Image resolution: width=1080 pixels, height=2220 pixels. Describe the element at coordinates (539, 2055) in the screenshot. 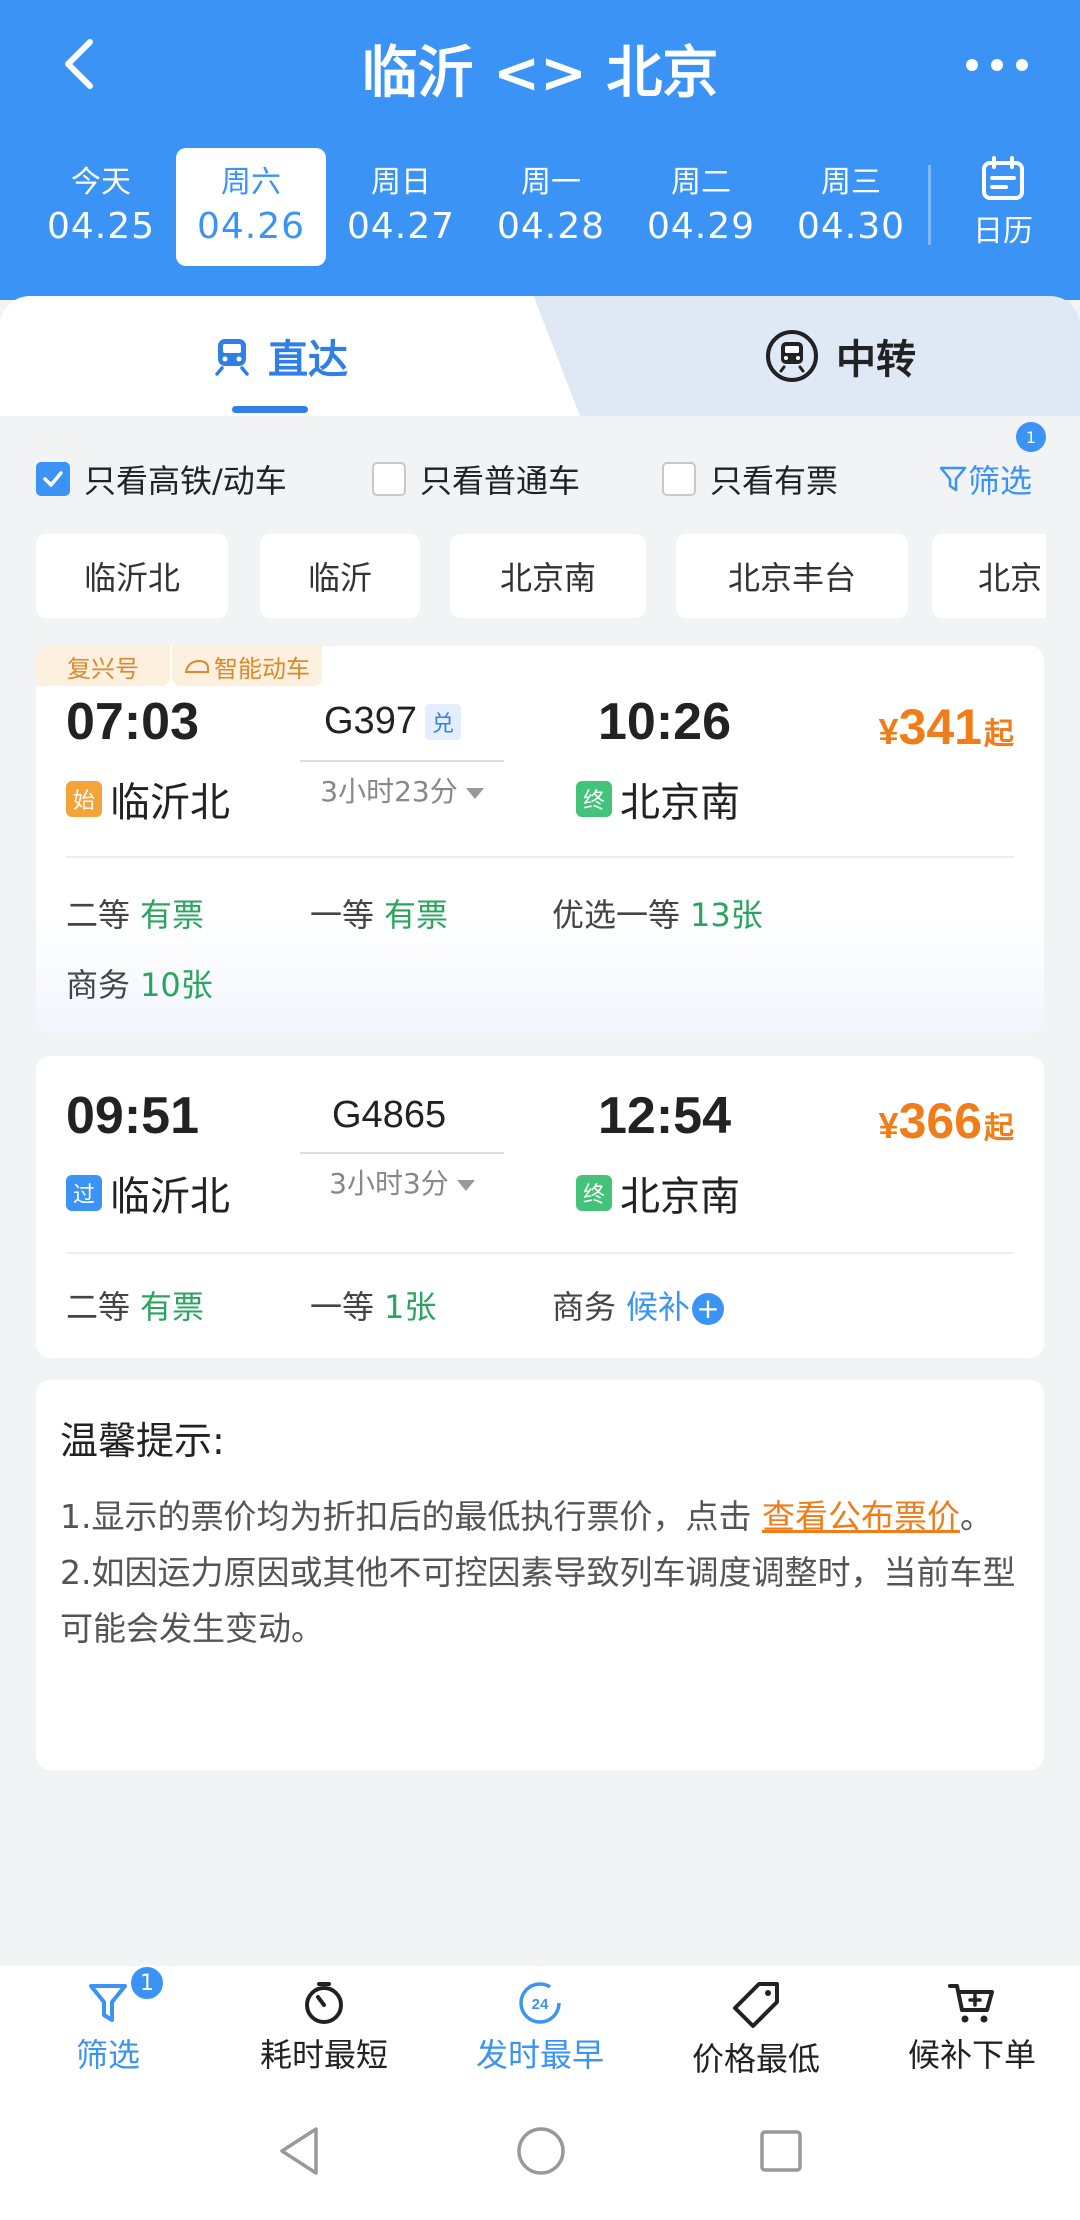

I see `sort-earliest-label: 发时最早` at that location.